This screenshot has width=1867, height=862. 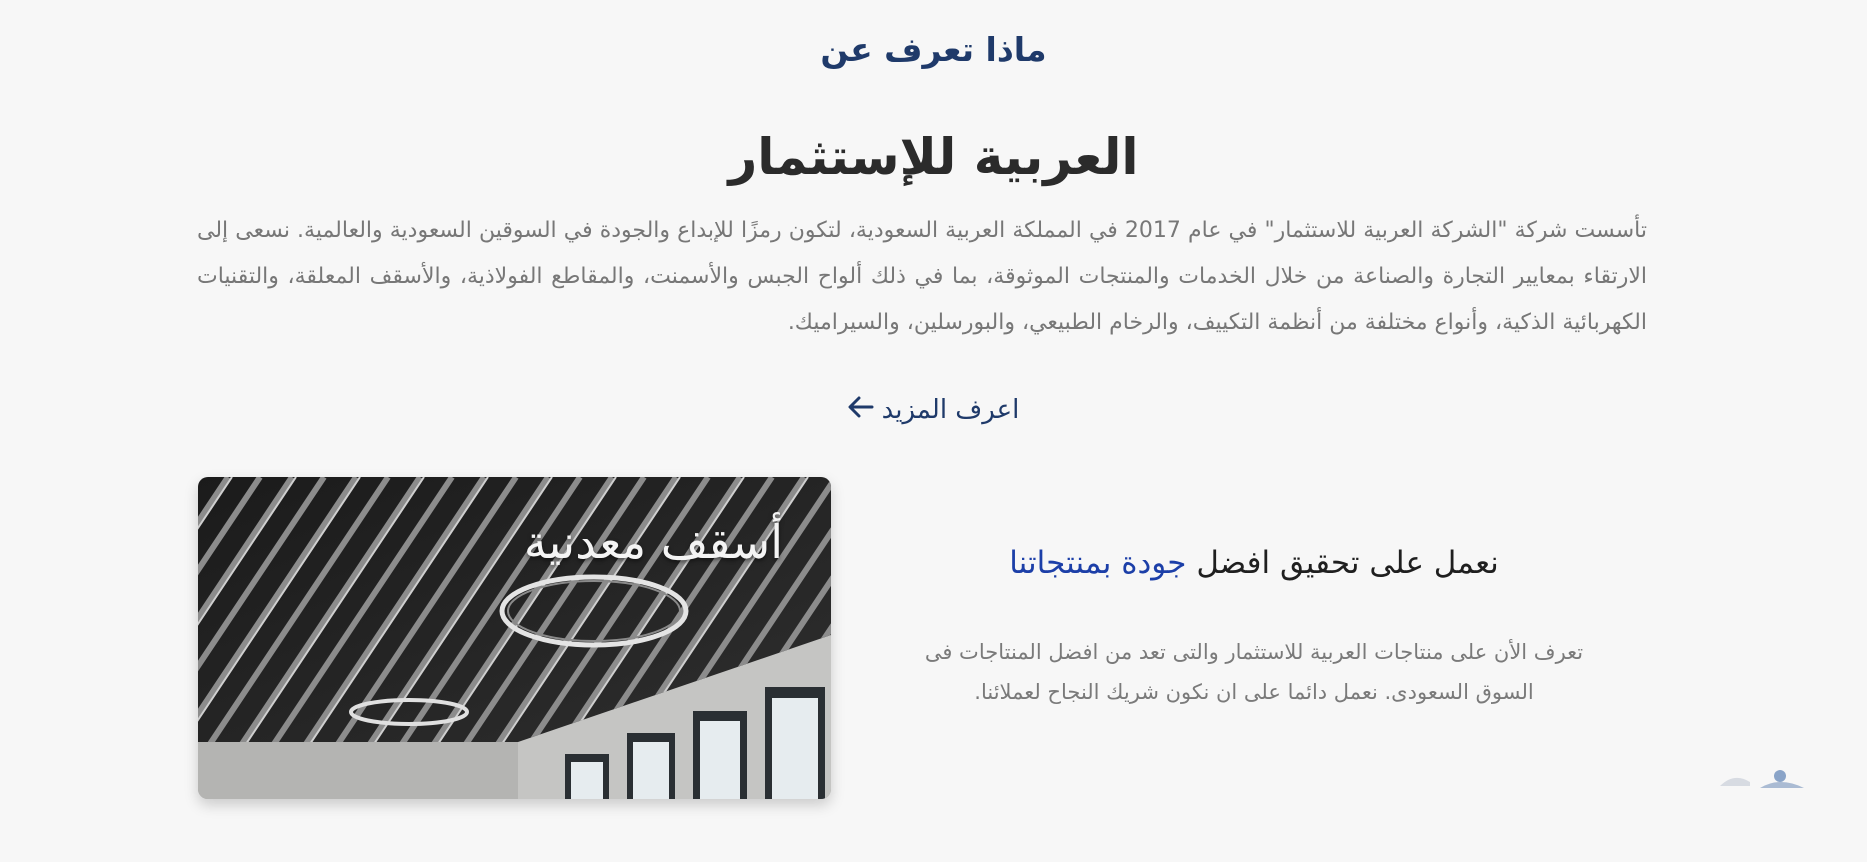 What do you see at coordinates (933, 49) in the screenshot?
I see `section-eyebrow: ماذا تعرف عن` at bounding box center [933, 49].